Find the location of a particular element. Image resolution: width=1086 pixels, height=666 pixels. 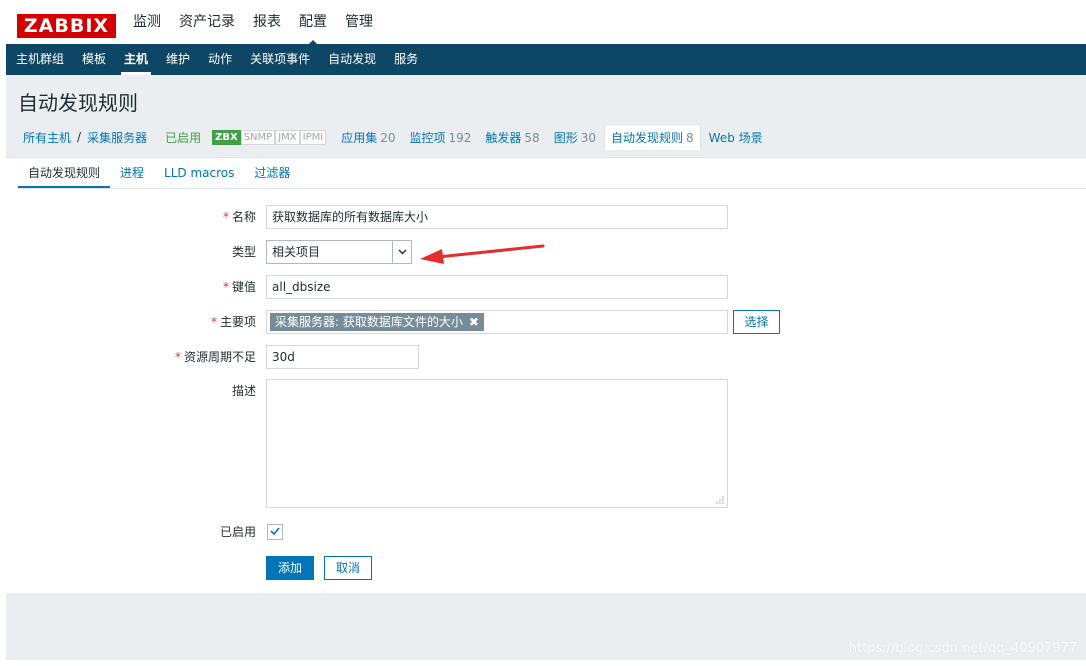

description-label: 描述 is located at coordinates (243, 391).